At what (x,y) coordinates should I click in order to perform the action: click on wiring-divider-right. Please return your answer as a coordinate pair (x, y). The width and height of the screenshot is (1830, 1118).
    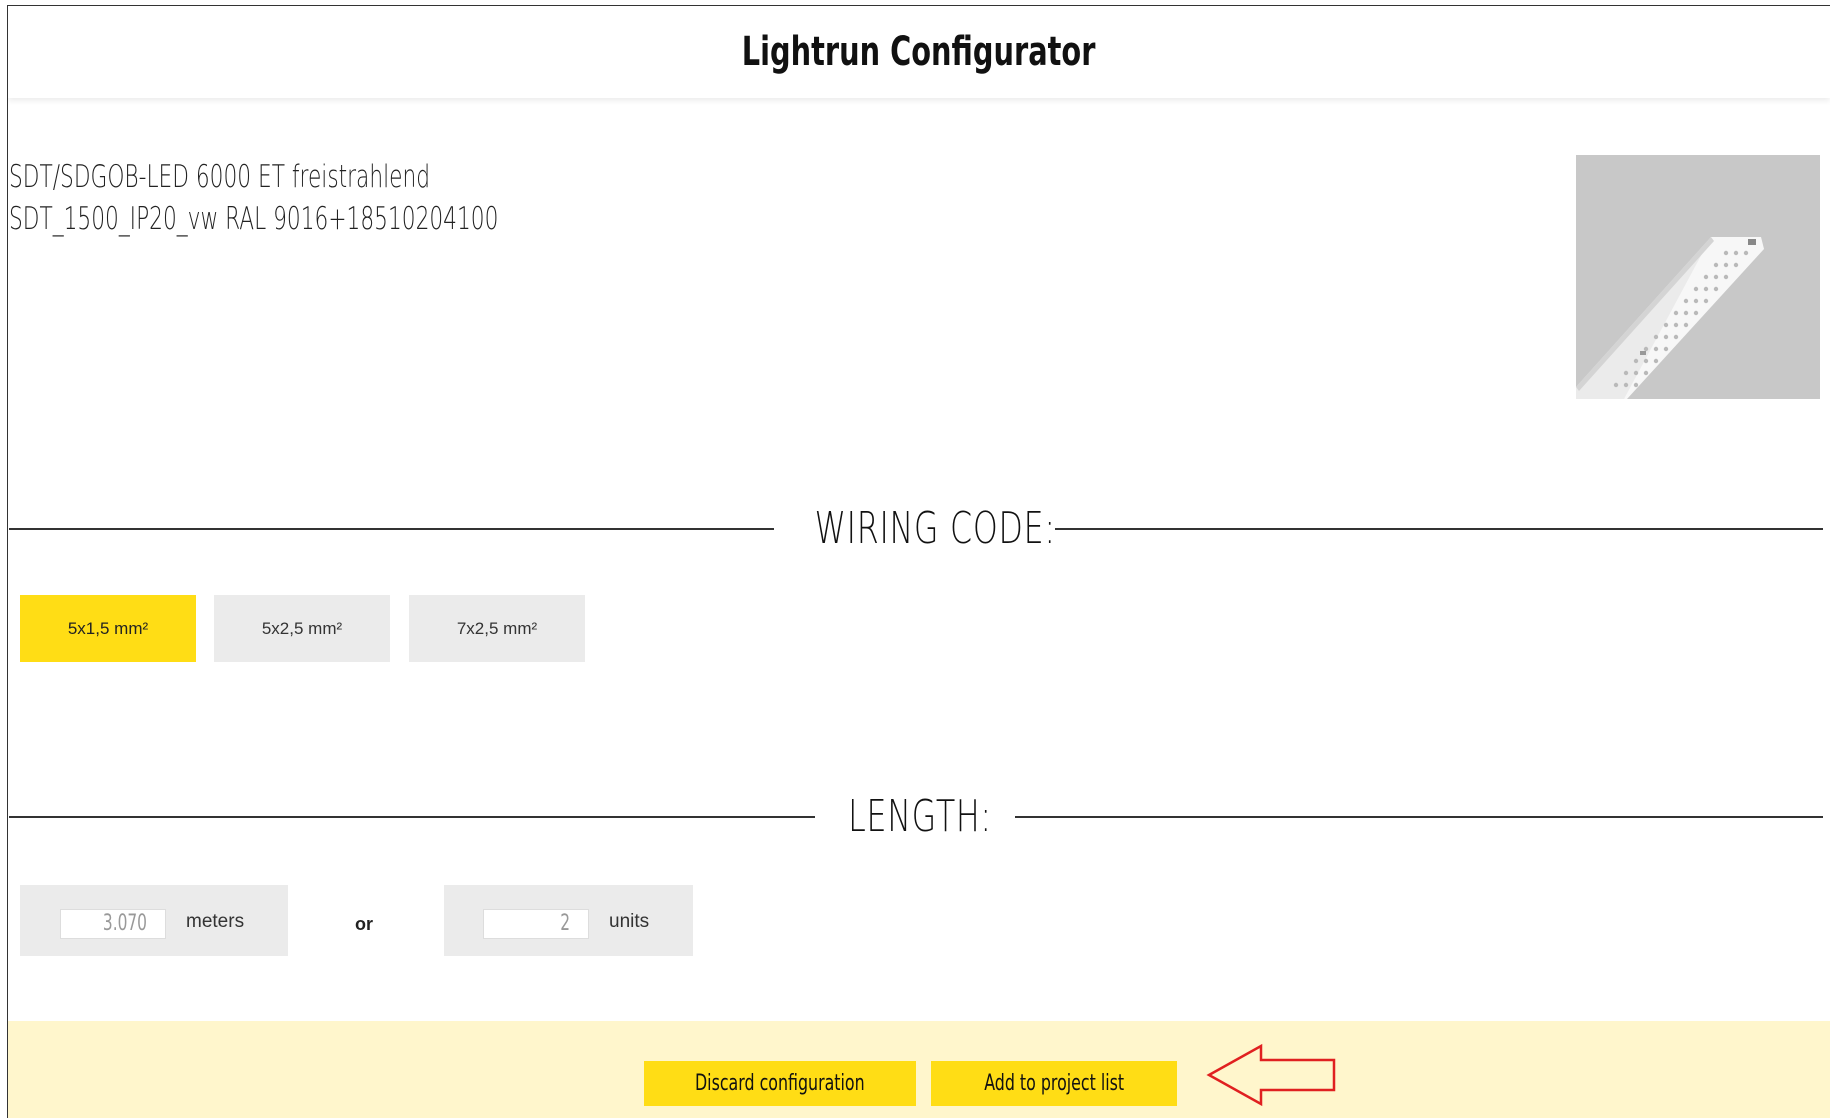
    Looking at the image, I should click on (1439, 529).